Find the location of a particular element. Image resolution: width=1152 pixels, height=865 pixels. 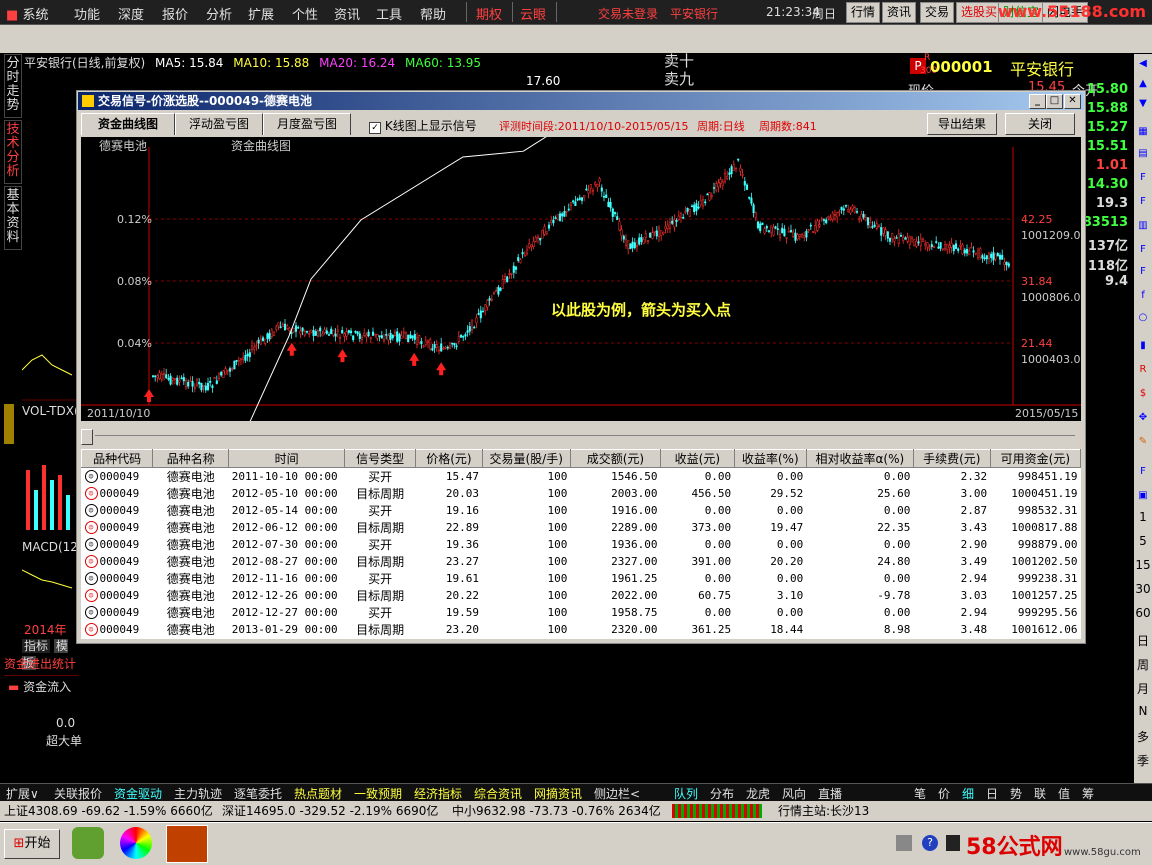

keyboard-icon is located at coordinates (904, 843).